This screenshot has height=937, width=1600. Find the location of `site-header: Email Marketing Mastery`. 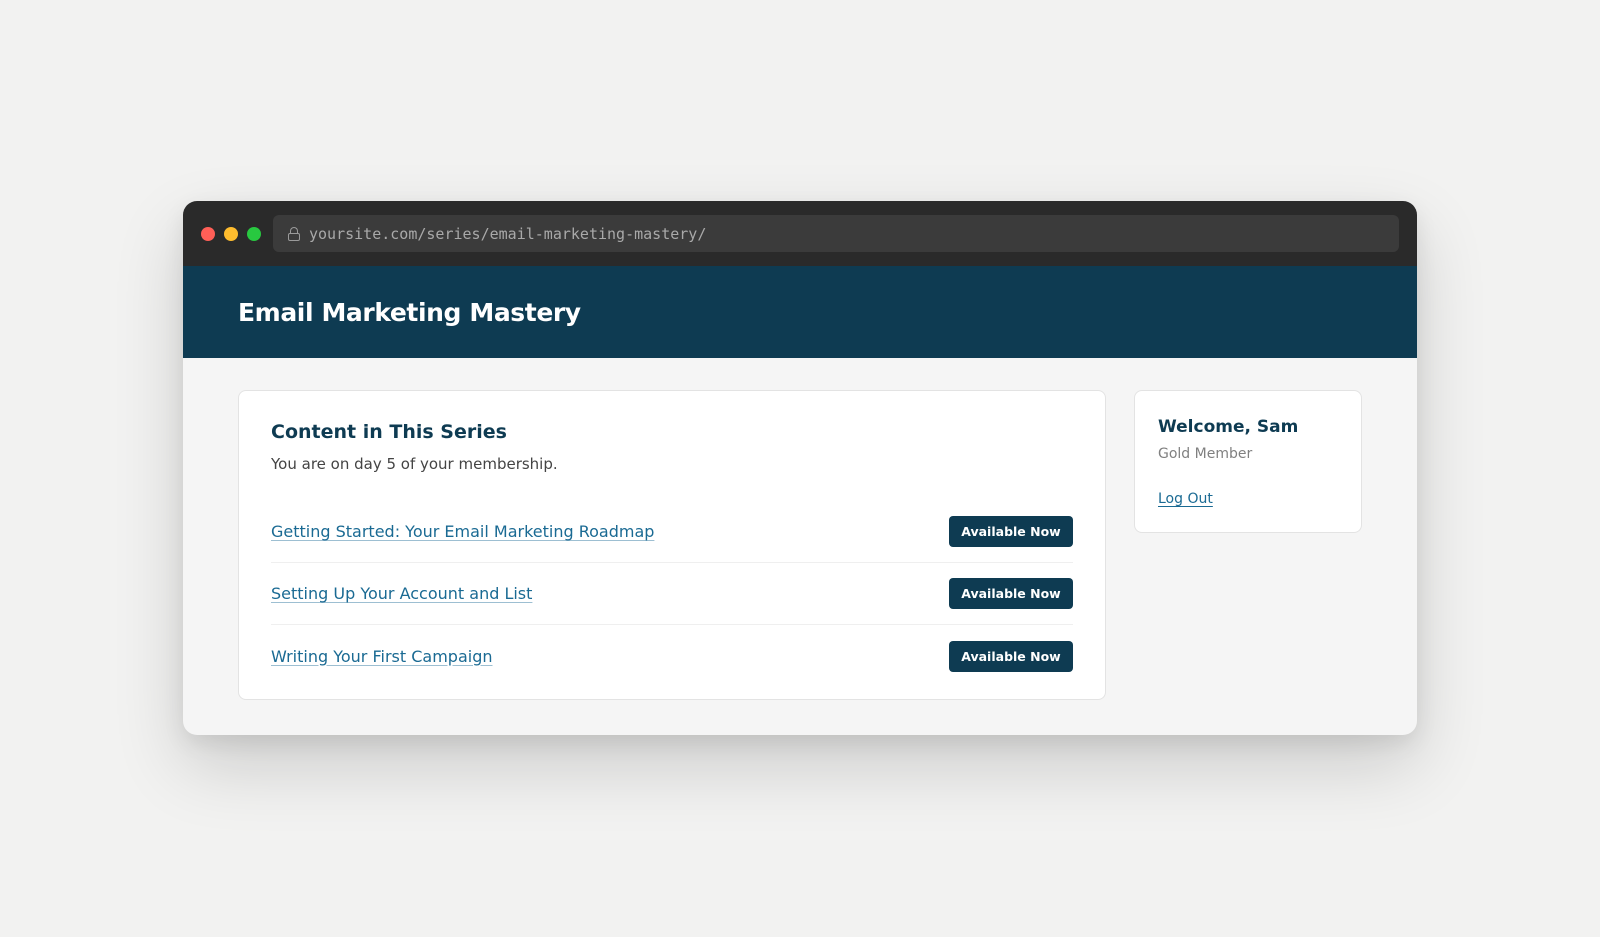

site-header: Email Marketing Mastery is located at coordinates (800, 312).